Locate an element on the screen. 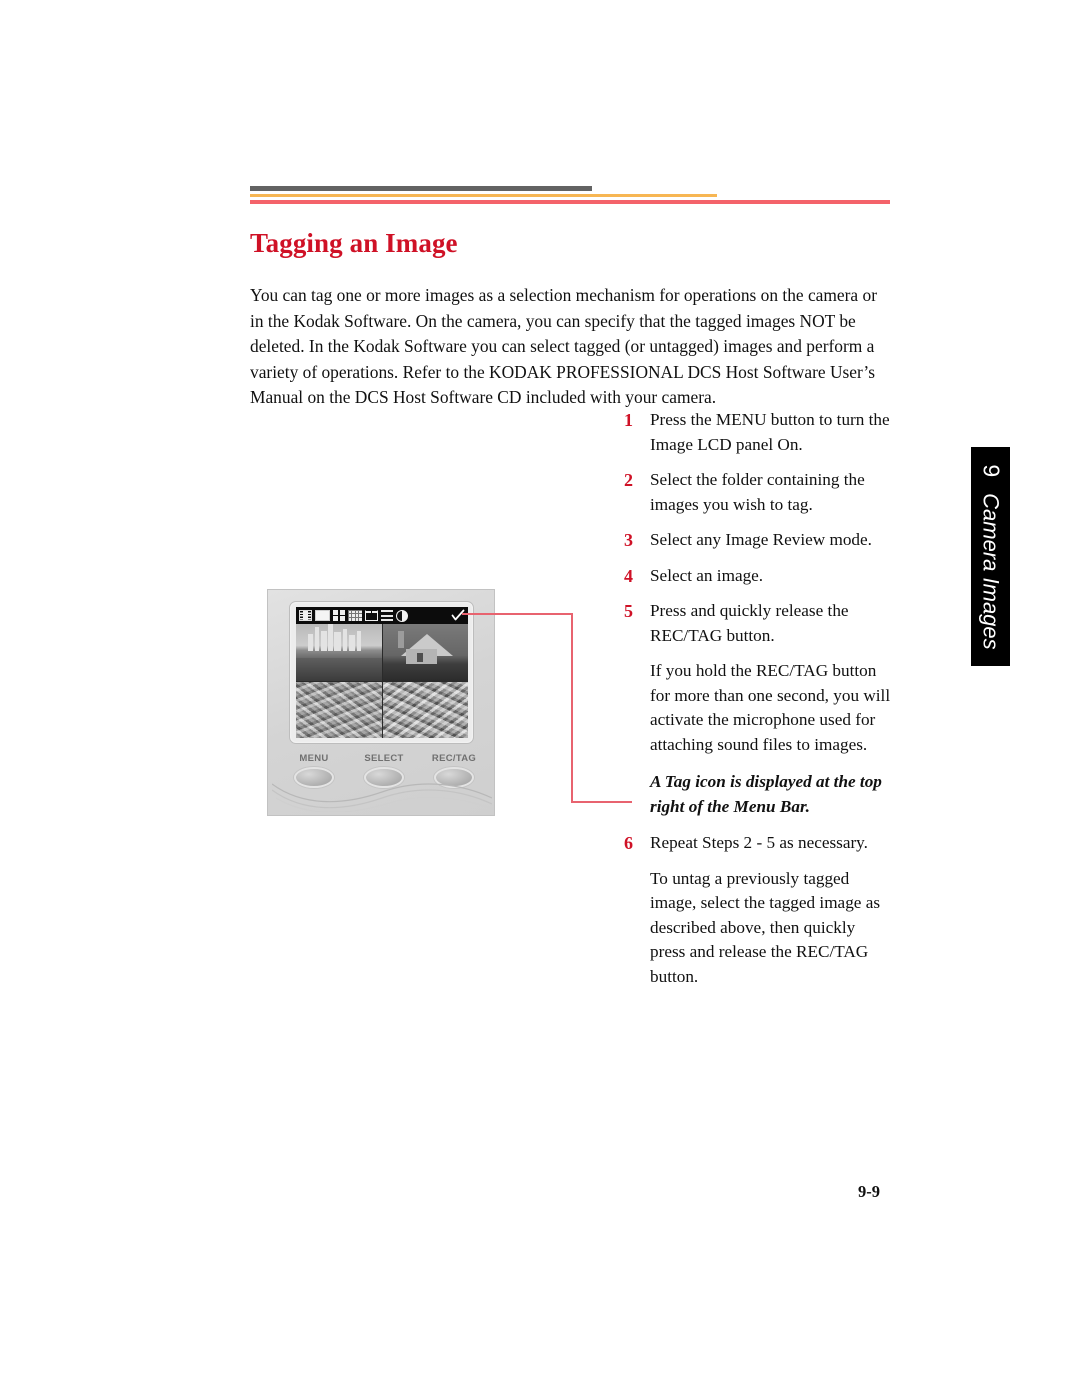  lines-icon is located at coordinates (387, 615).